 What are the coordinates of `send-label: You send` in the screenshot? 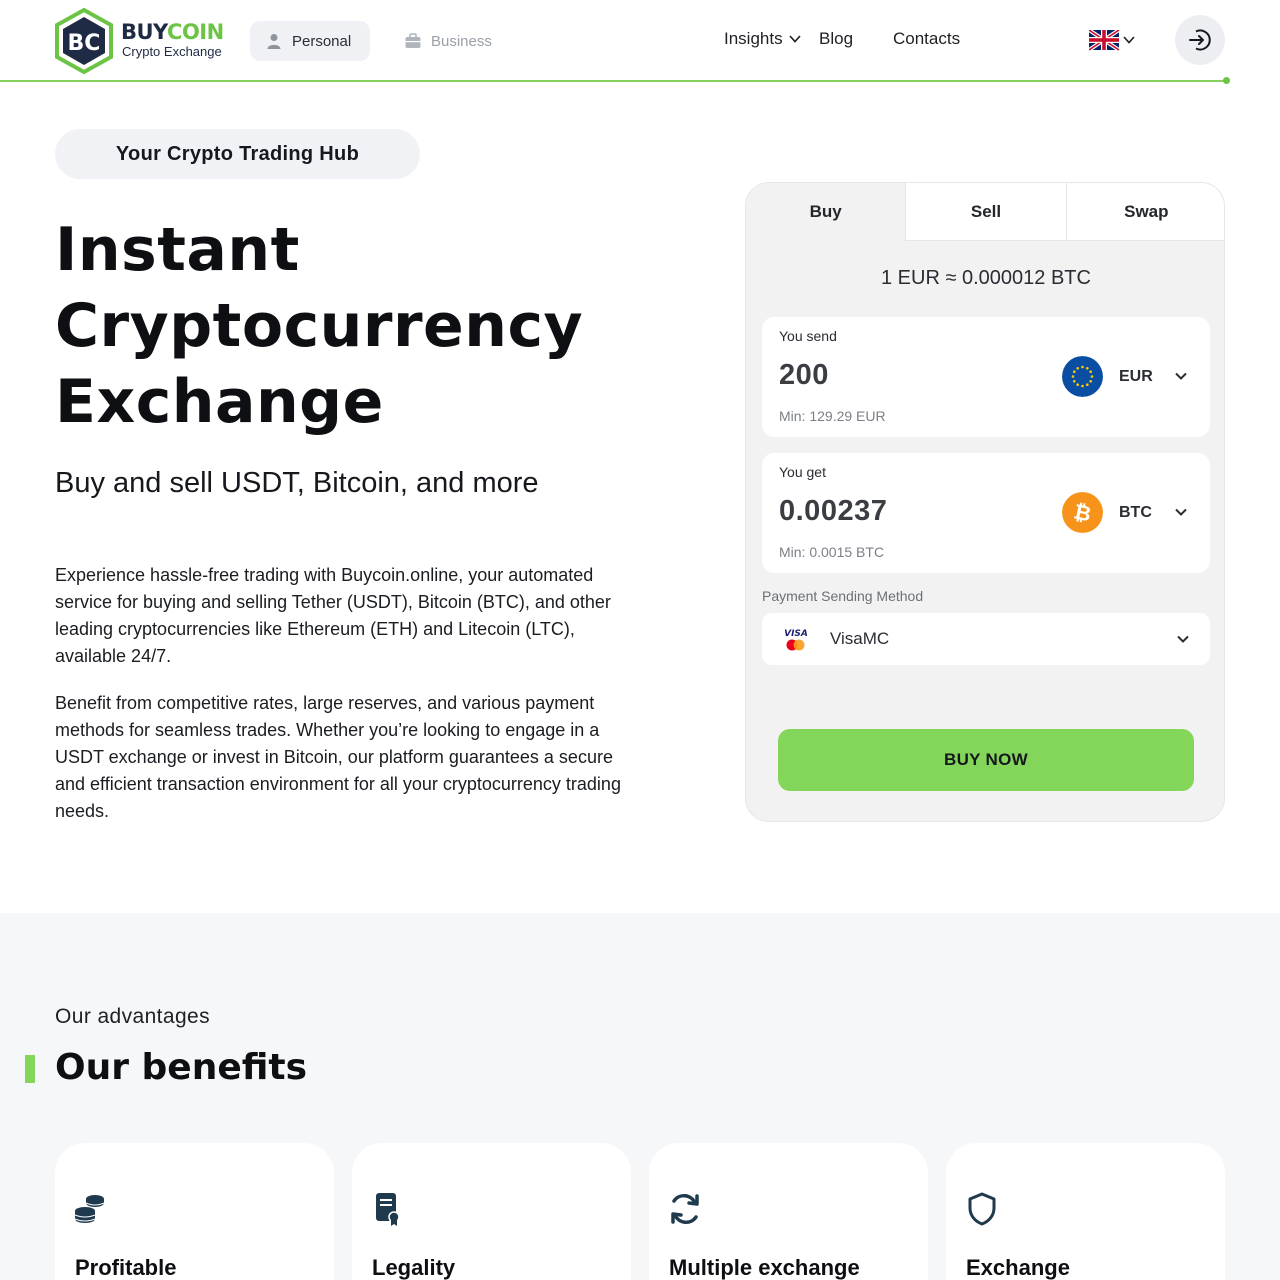 It's located at (808, 336).